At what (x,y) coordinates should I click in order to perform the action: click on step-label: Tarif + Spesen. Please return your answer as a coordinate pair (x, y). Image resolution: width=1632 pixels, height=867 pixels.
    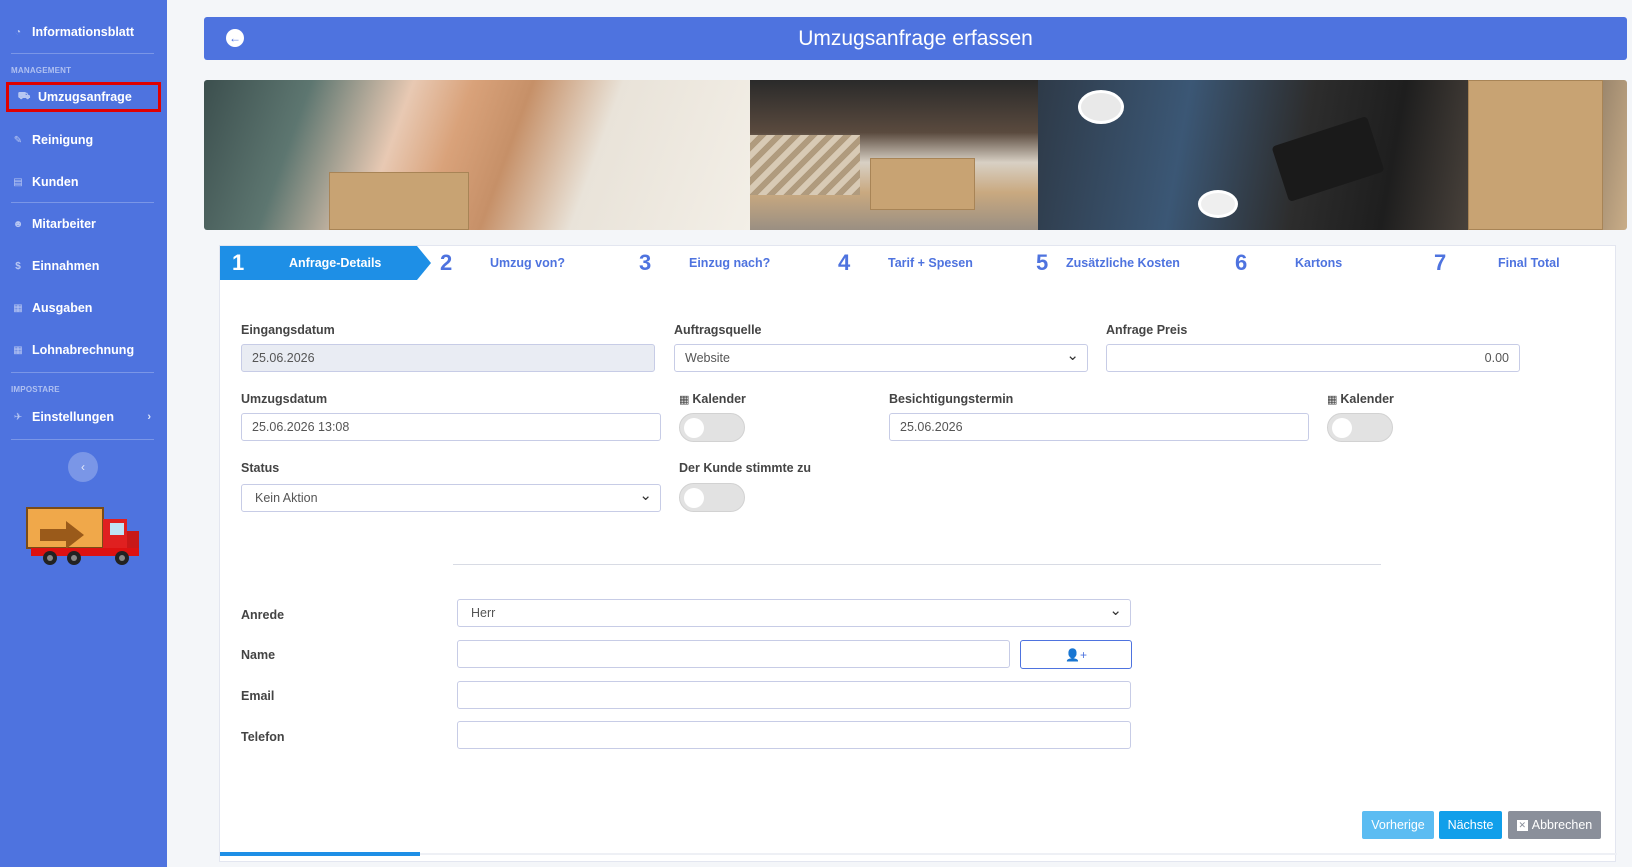
    Looking at the image, I should click on (930, 263).